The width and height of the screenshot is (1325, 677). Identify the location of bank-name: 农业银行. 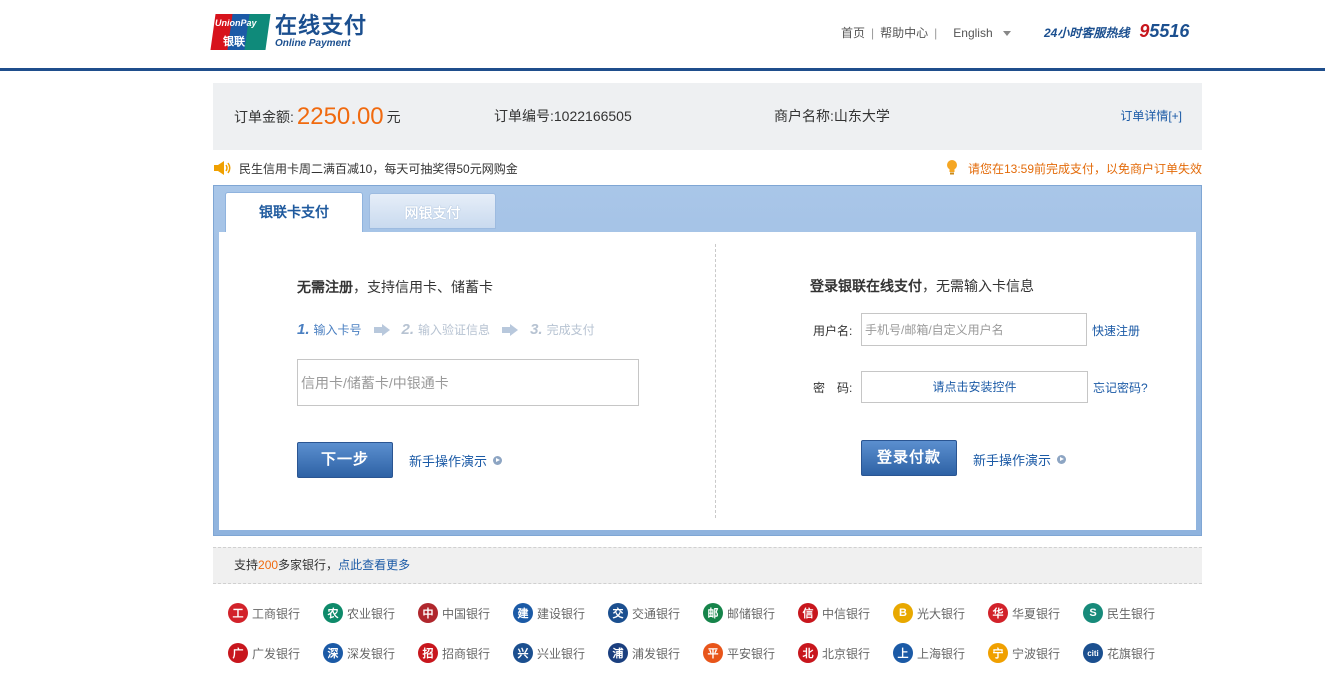
(371, 613).